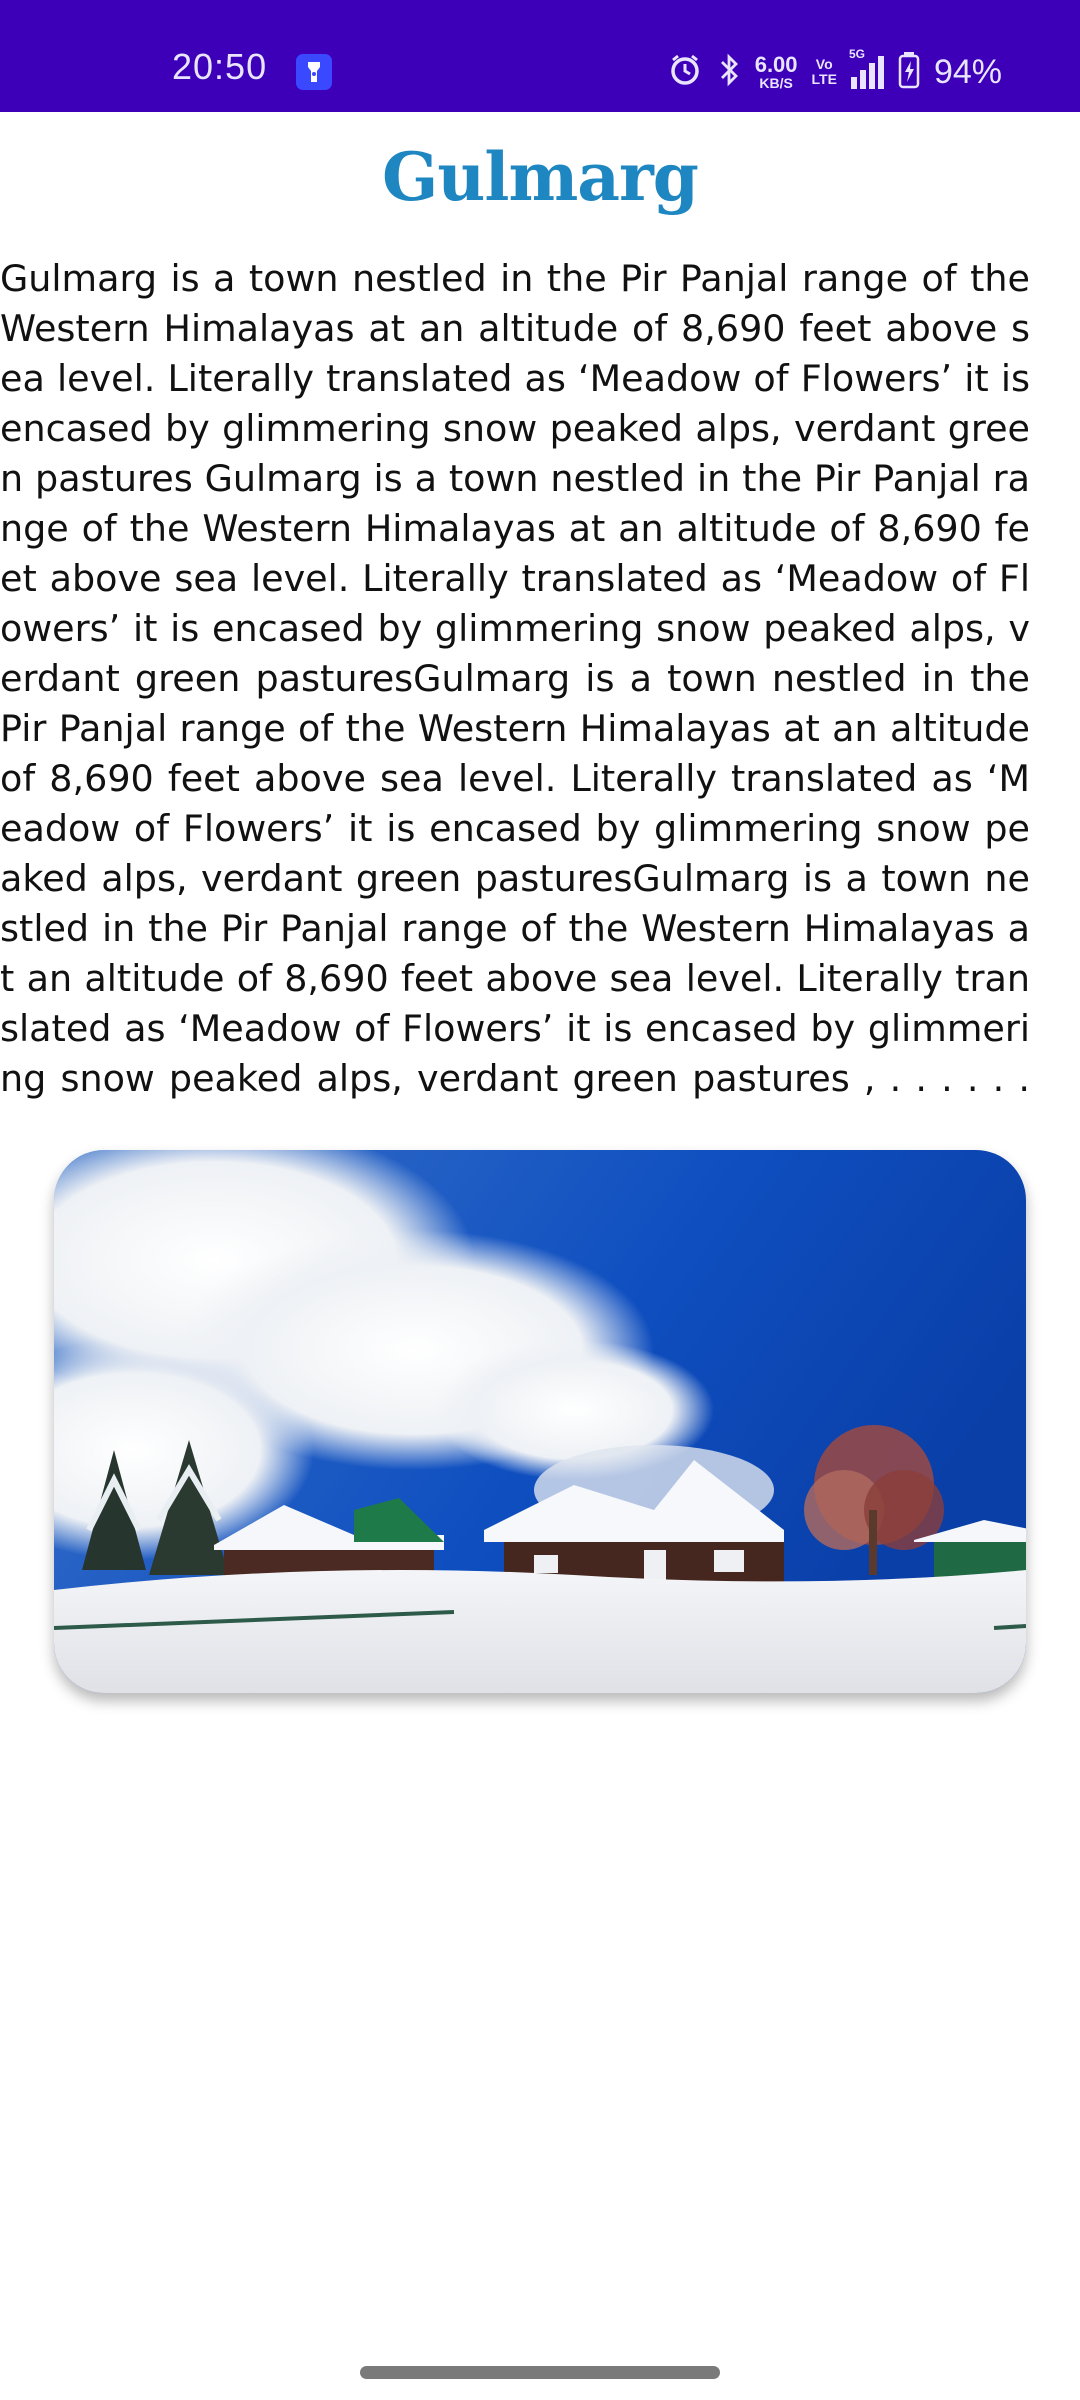 This screenshot has width=1080, height=2400. What do you see at coordinates (776, 83) in the screenshot?
I see `network-speed-unit: KB/S` at bounding box center [776, 83].